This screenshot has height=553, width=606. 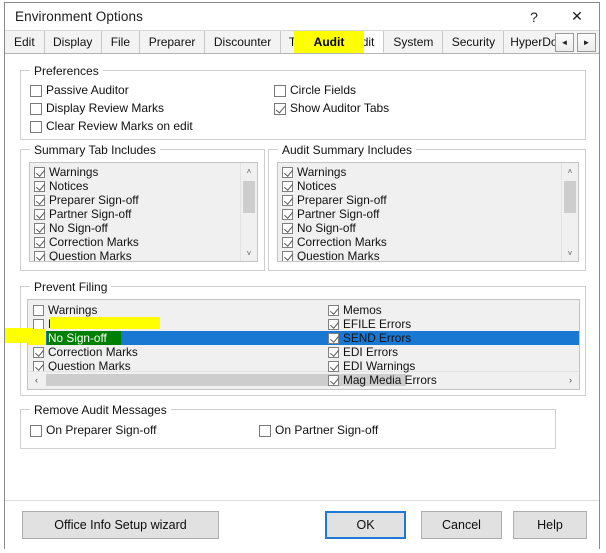 I want to click on checkbox-passive-auditor: Passive Auditor, so click(x=79, y=90).